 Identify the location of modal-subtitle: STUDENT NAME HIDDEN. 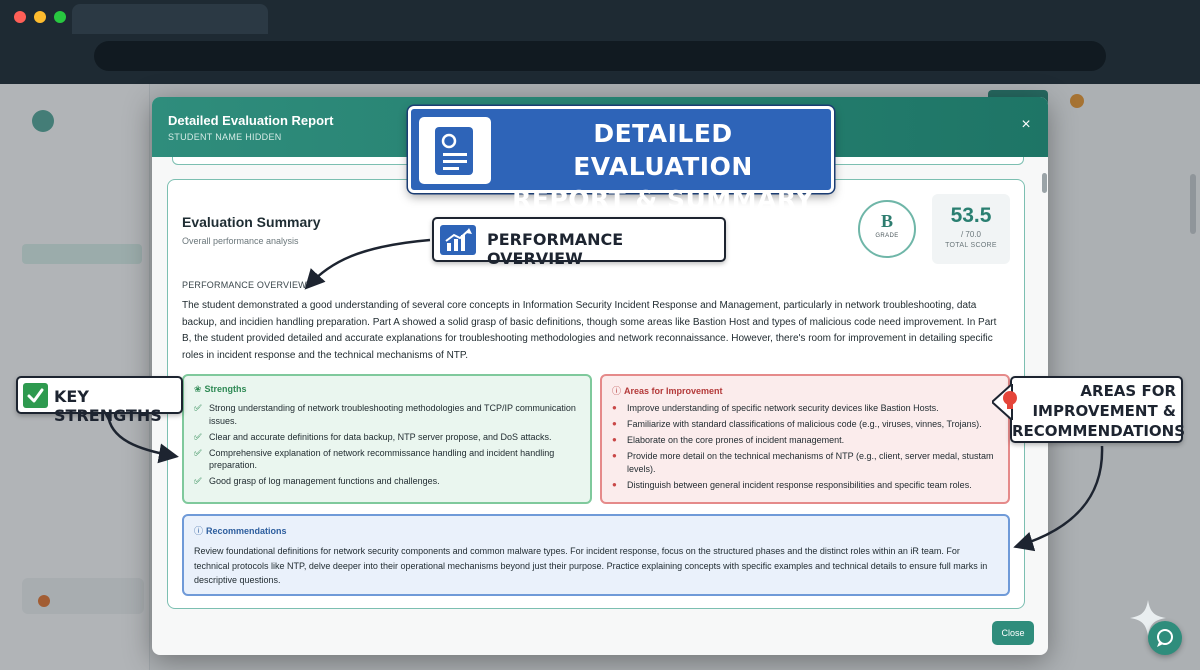
(225, 137).